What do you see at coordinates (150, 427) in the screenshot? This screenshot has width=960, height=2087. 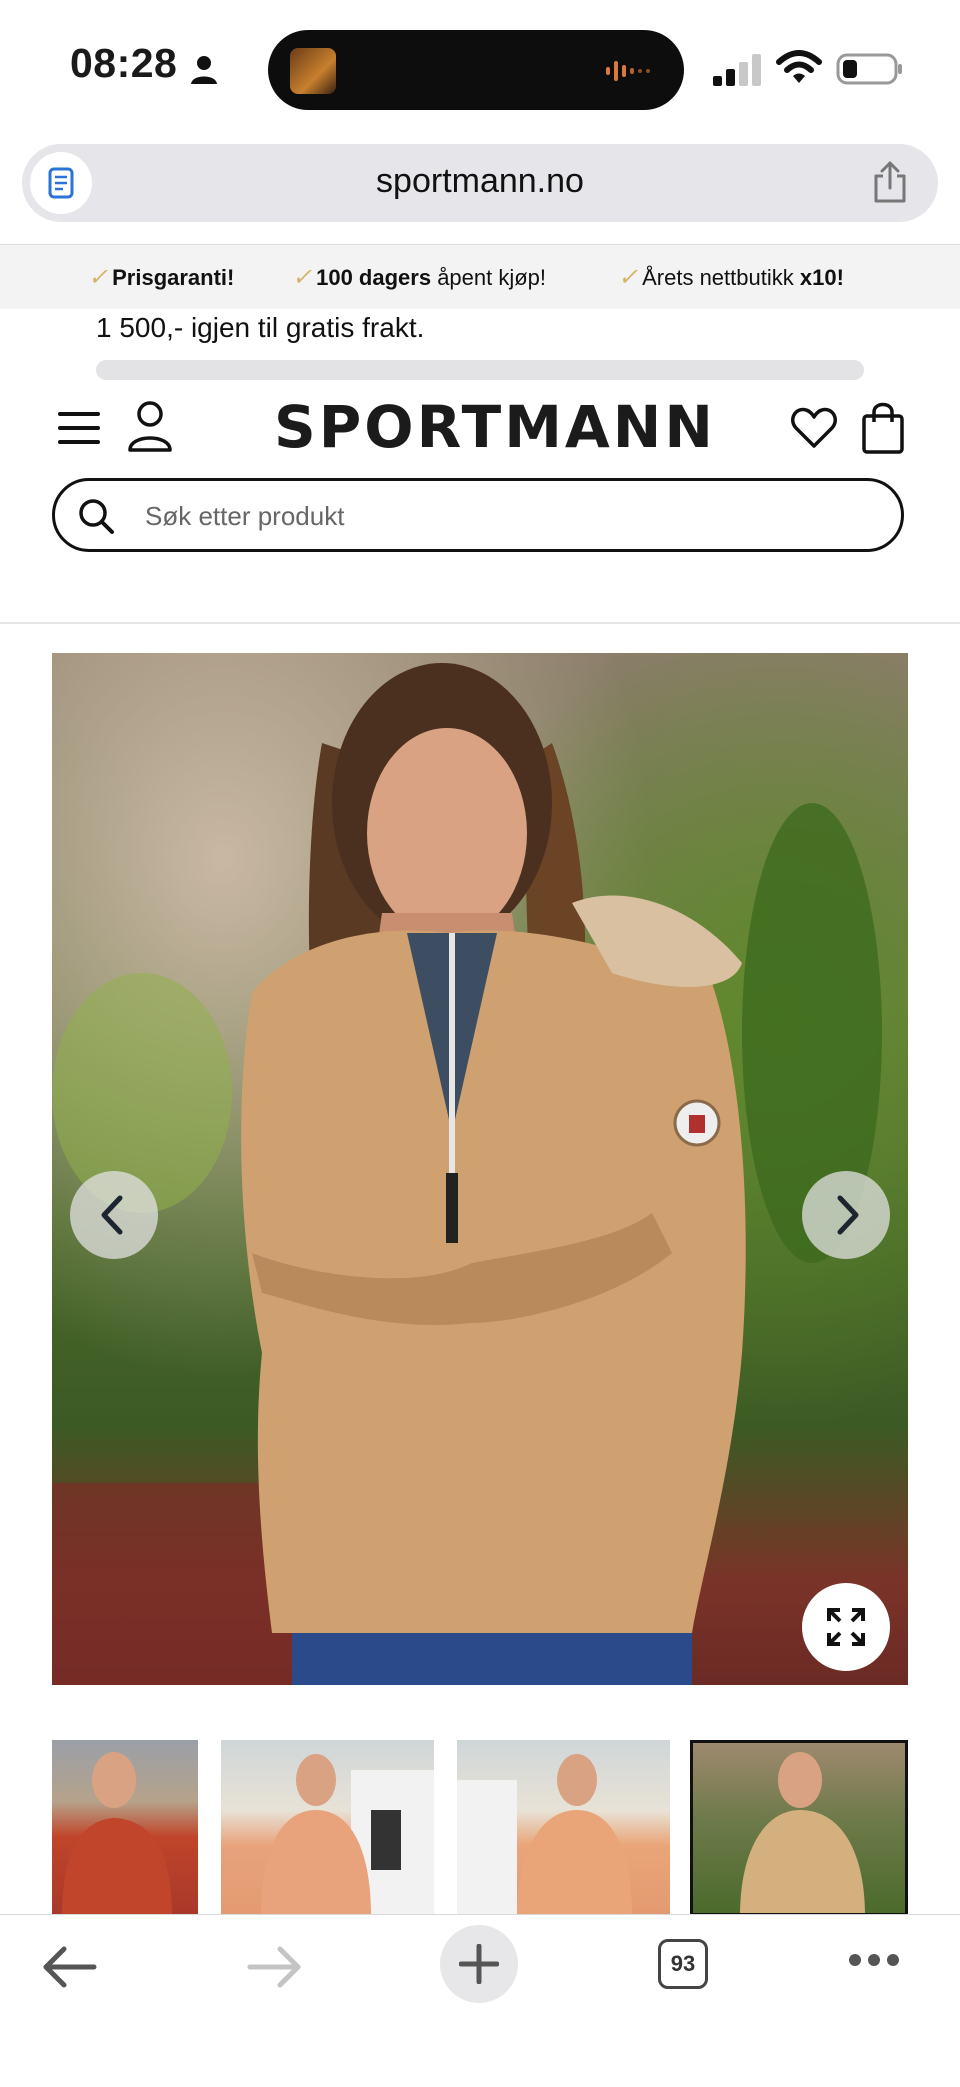 I see `account-icon` at bounding box center [150, 427].